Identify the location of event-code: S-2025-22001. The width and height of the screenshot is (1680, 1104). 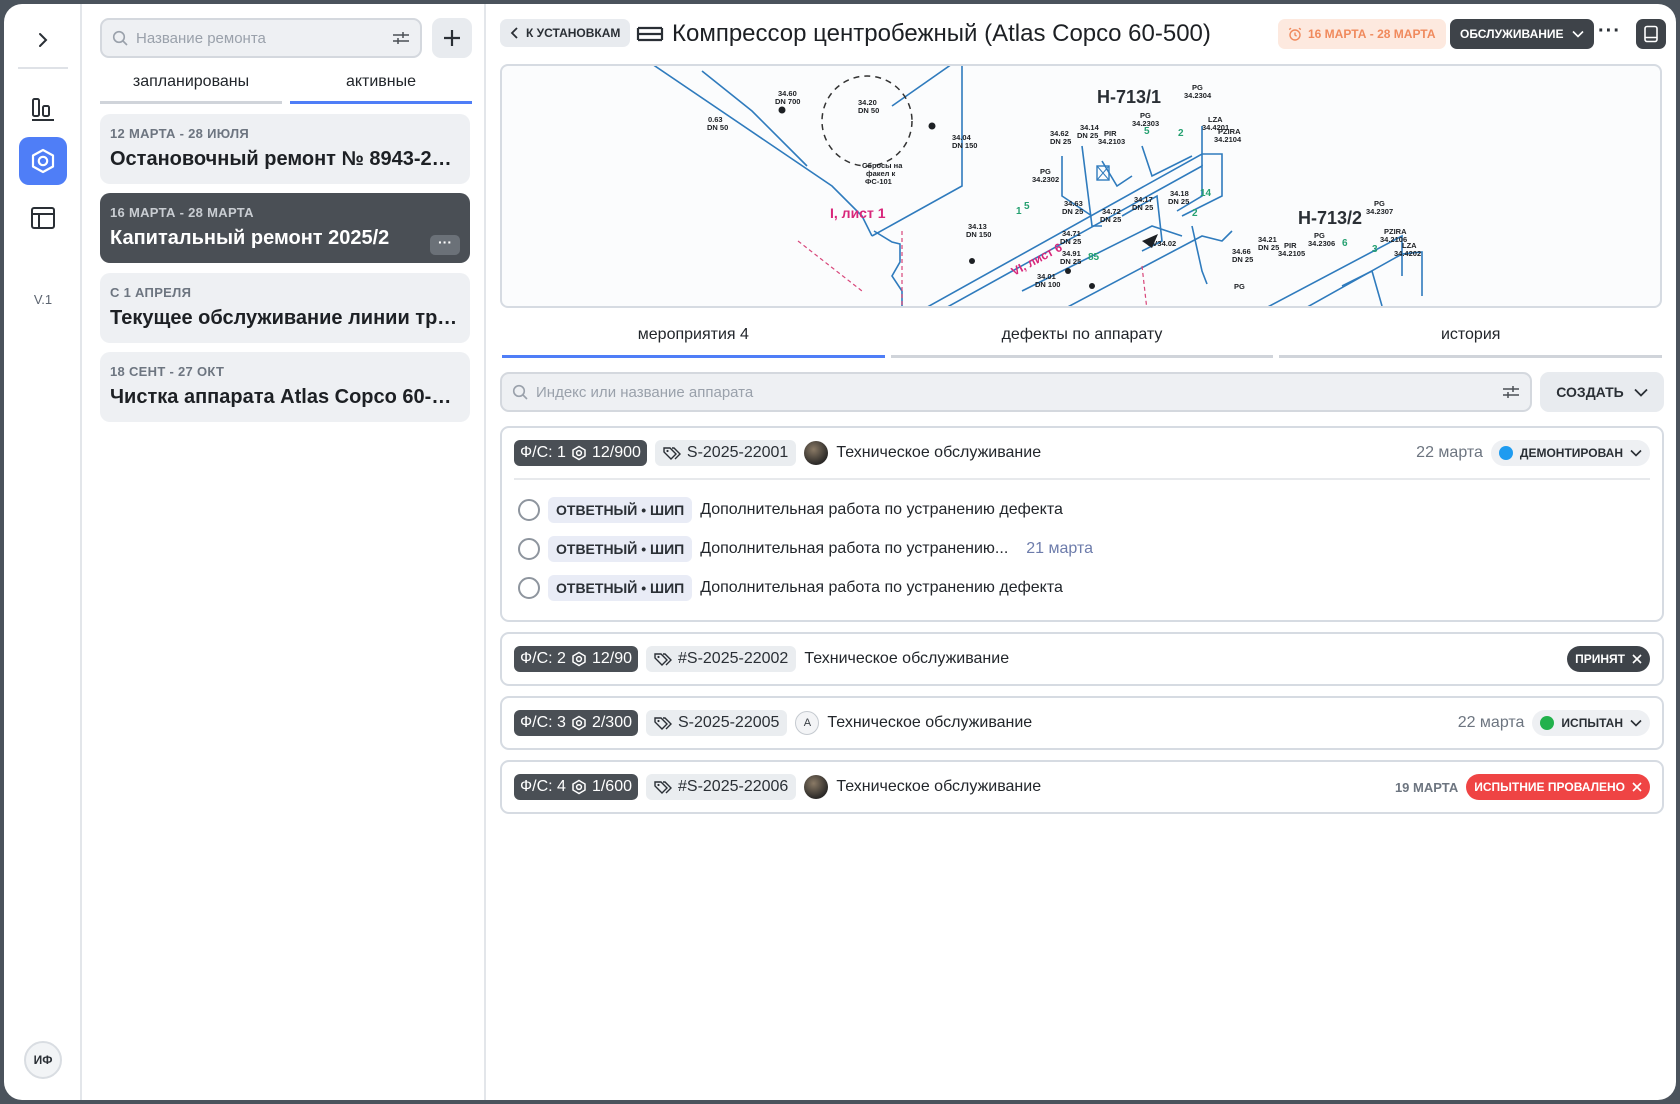
(737, 452).